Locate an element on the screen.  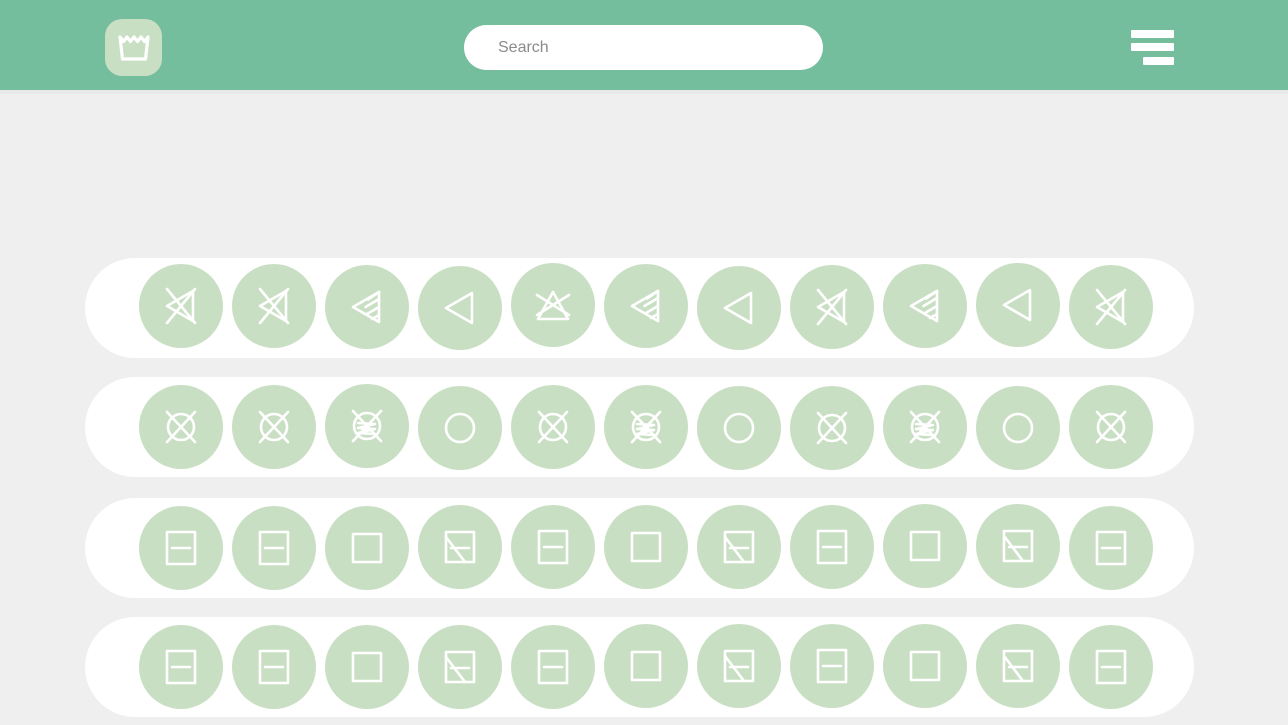
icon-row-dry-clean is located at coordinates (639, 427).